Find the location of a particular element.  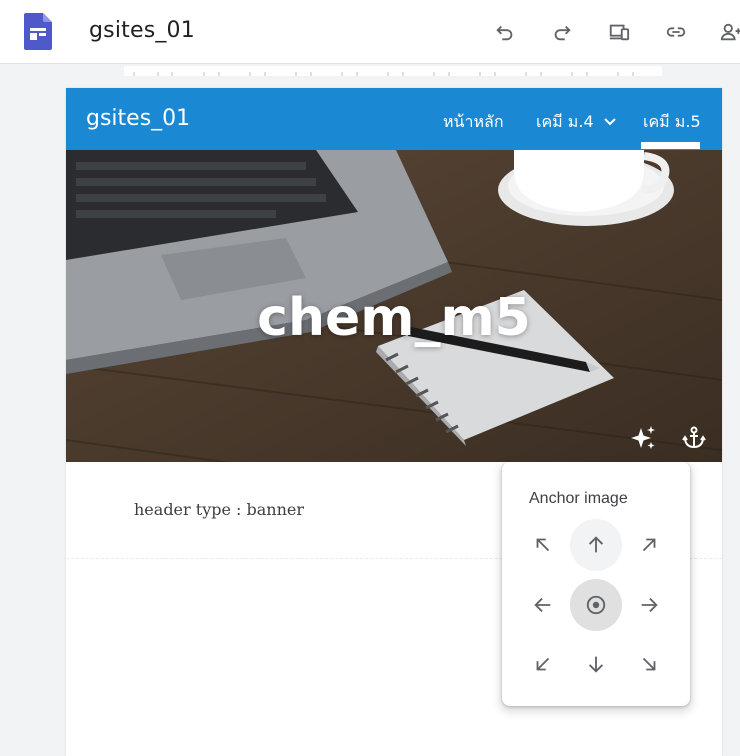

arrow-down-left-icon is located at coordinates (543, 664).